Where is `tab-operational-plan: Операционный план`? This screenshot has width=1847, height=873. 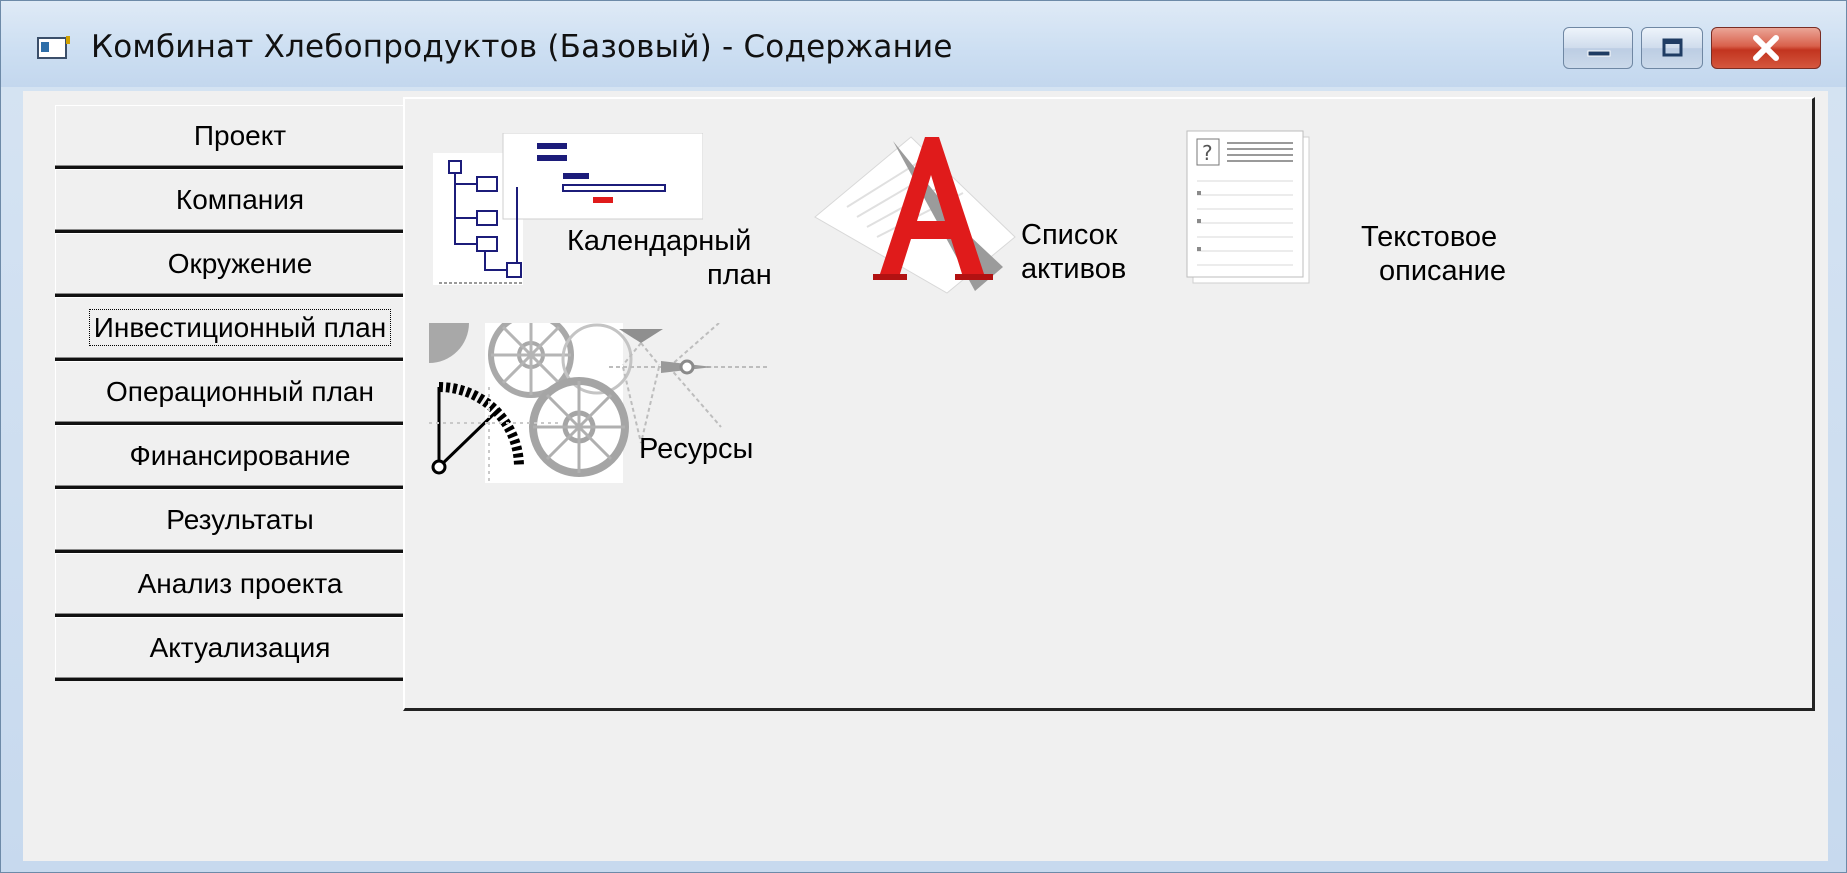
tab-operational-plan: Операционный план is located at coordinates (240, 393).